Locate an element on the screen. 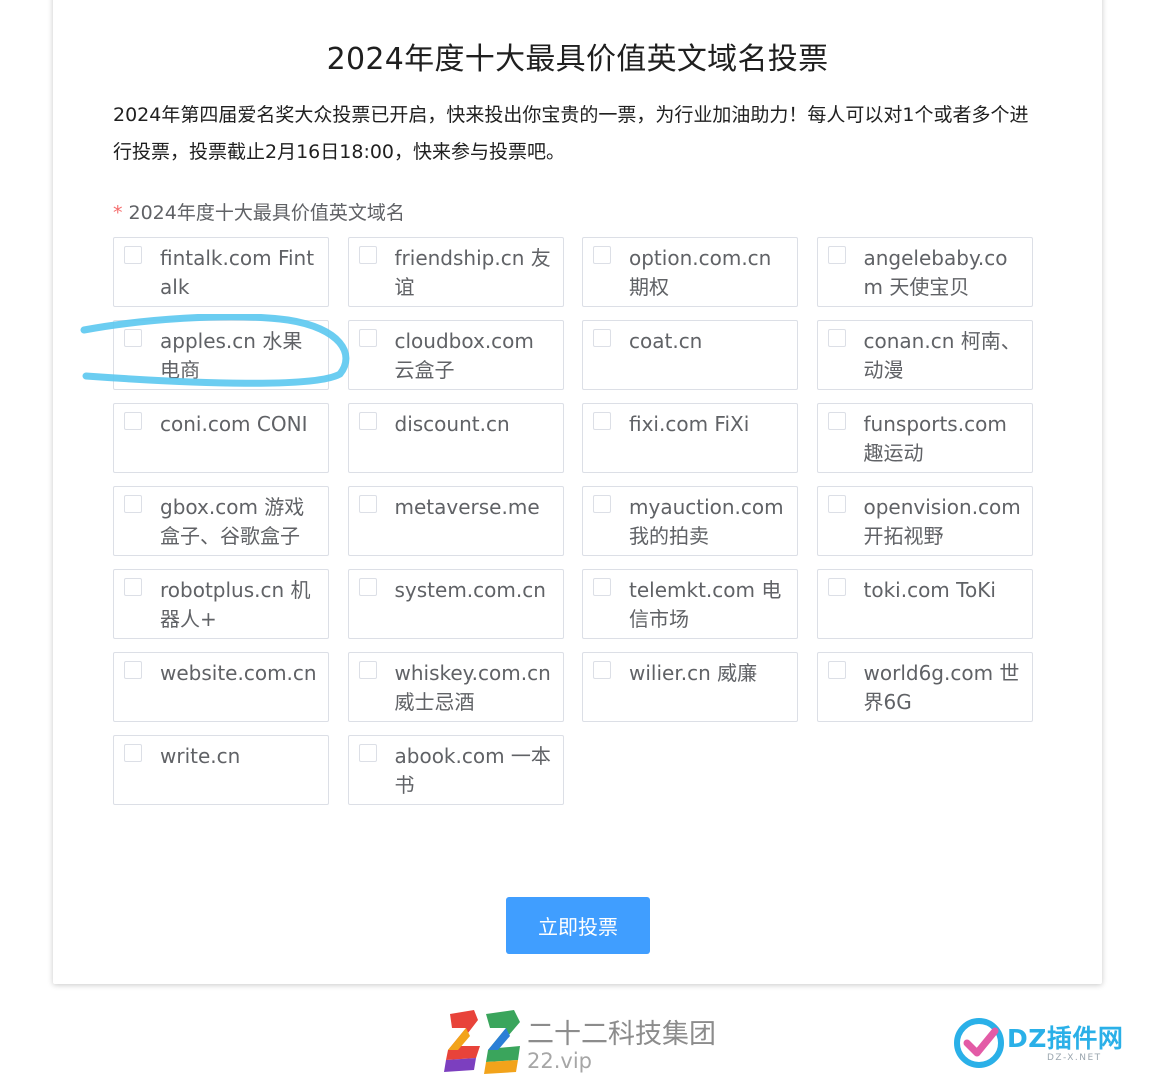 This screenshot has width=1155, height=1083. domain-option: friendship.cn 友谊 is located at coordinates (455, 272).